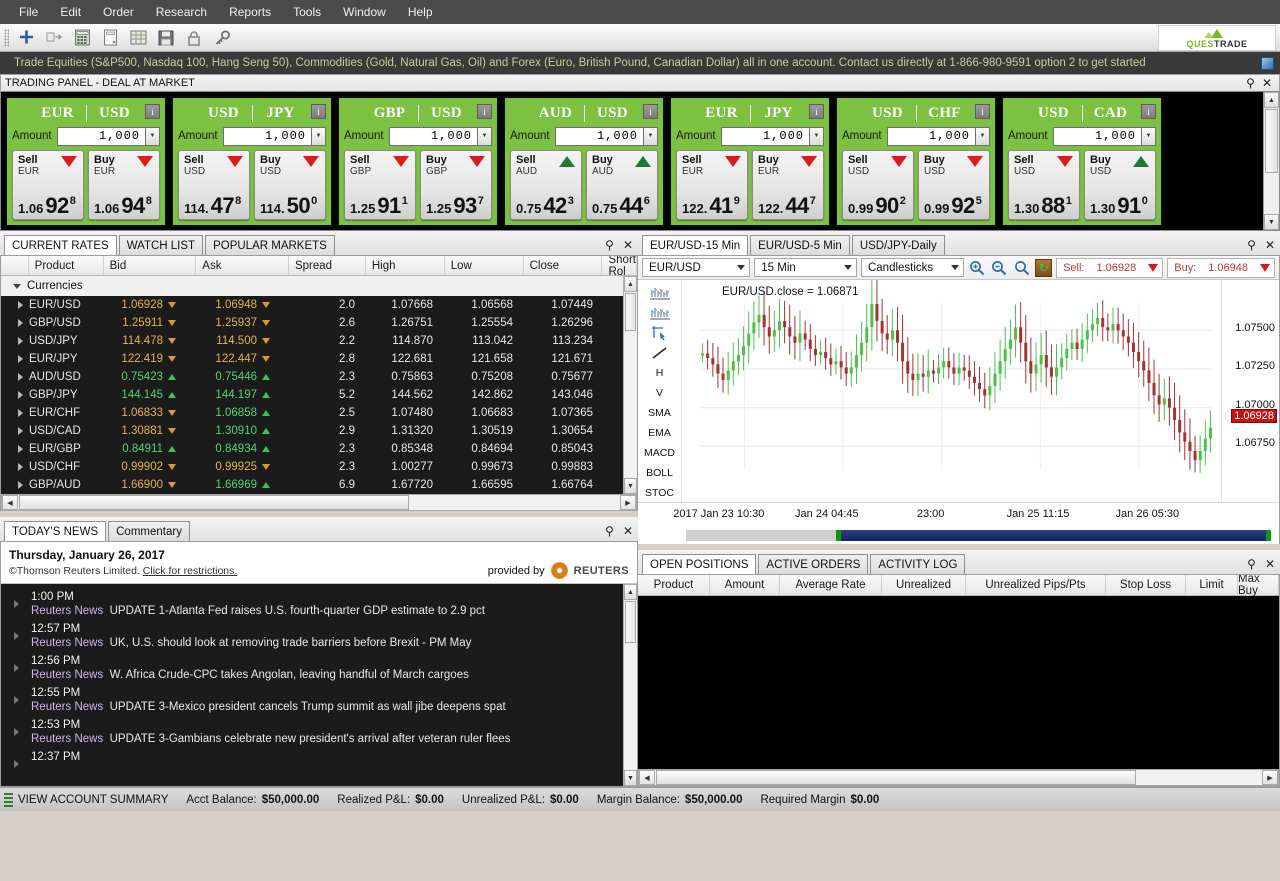 This screenshot has height=881, width=1280. Describe the element at coordinates (194, 38) in the screenshot. I see `lock-icon` at that location.